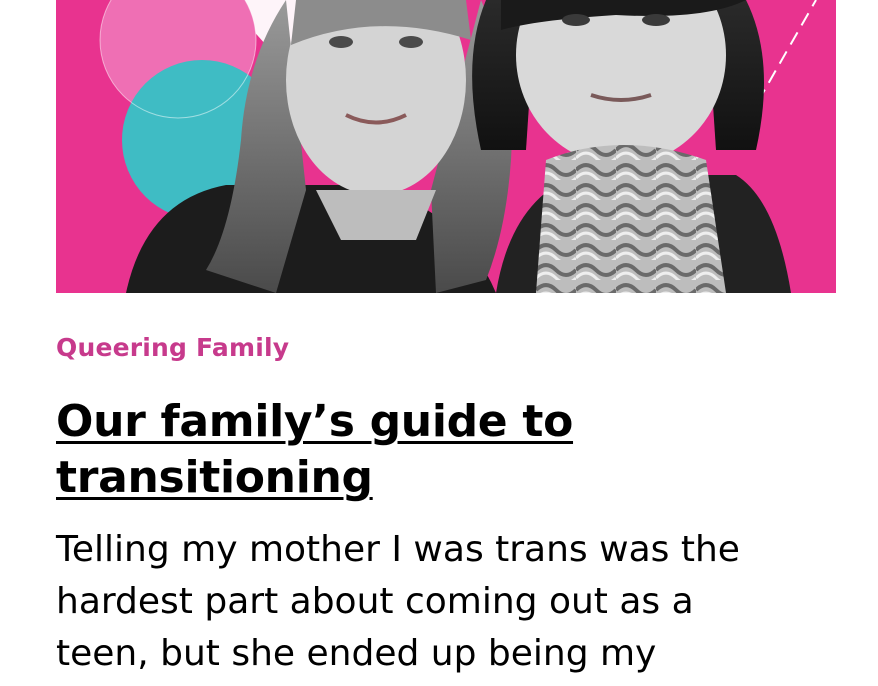  What do you see at coordinates (356, 653) in the screenshot?
I see `dek-line-3: teen, but she ended up being my` at bounding box center [356, 653].